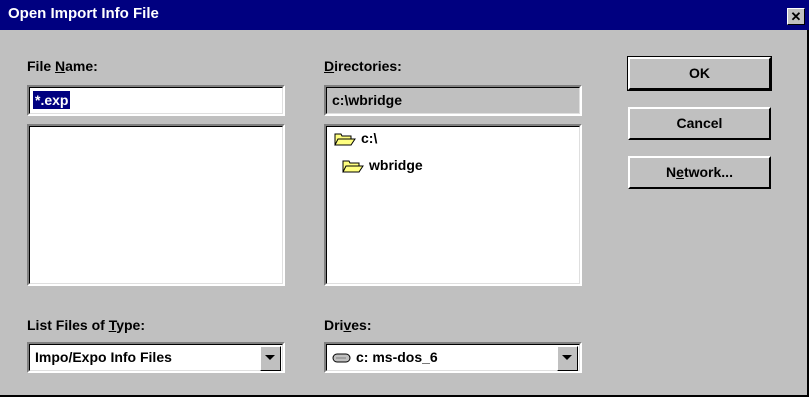 This screenshot has height=397, width=809. I want to click on directory-path-field: c:\wbridge, so click(453, 100).